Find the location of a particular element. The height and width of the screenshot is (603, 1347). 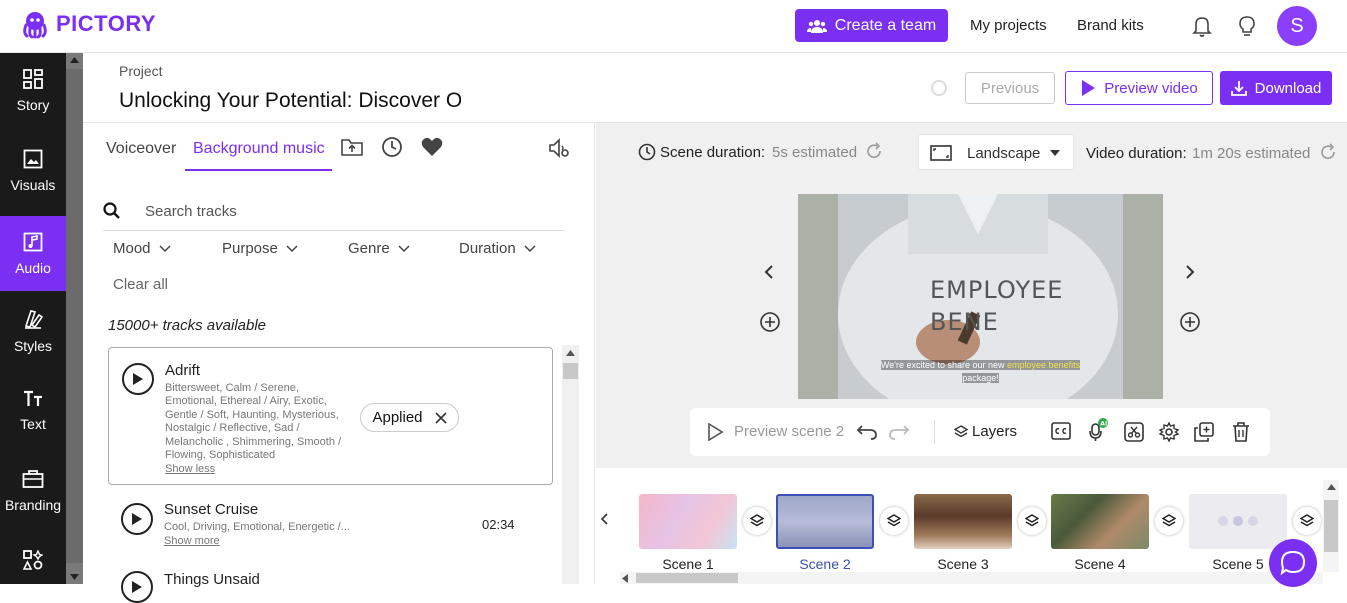

scroll-left-arrow-icon is located at coordinates (625, 578).